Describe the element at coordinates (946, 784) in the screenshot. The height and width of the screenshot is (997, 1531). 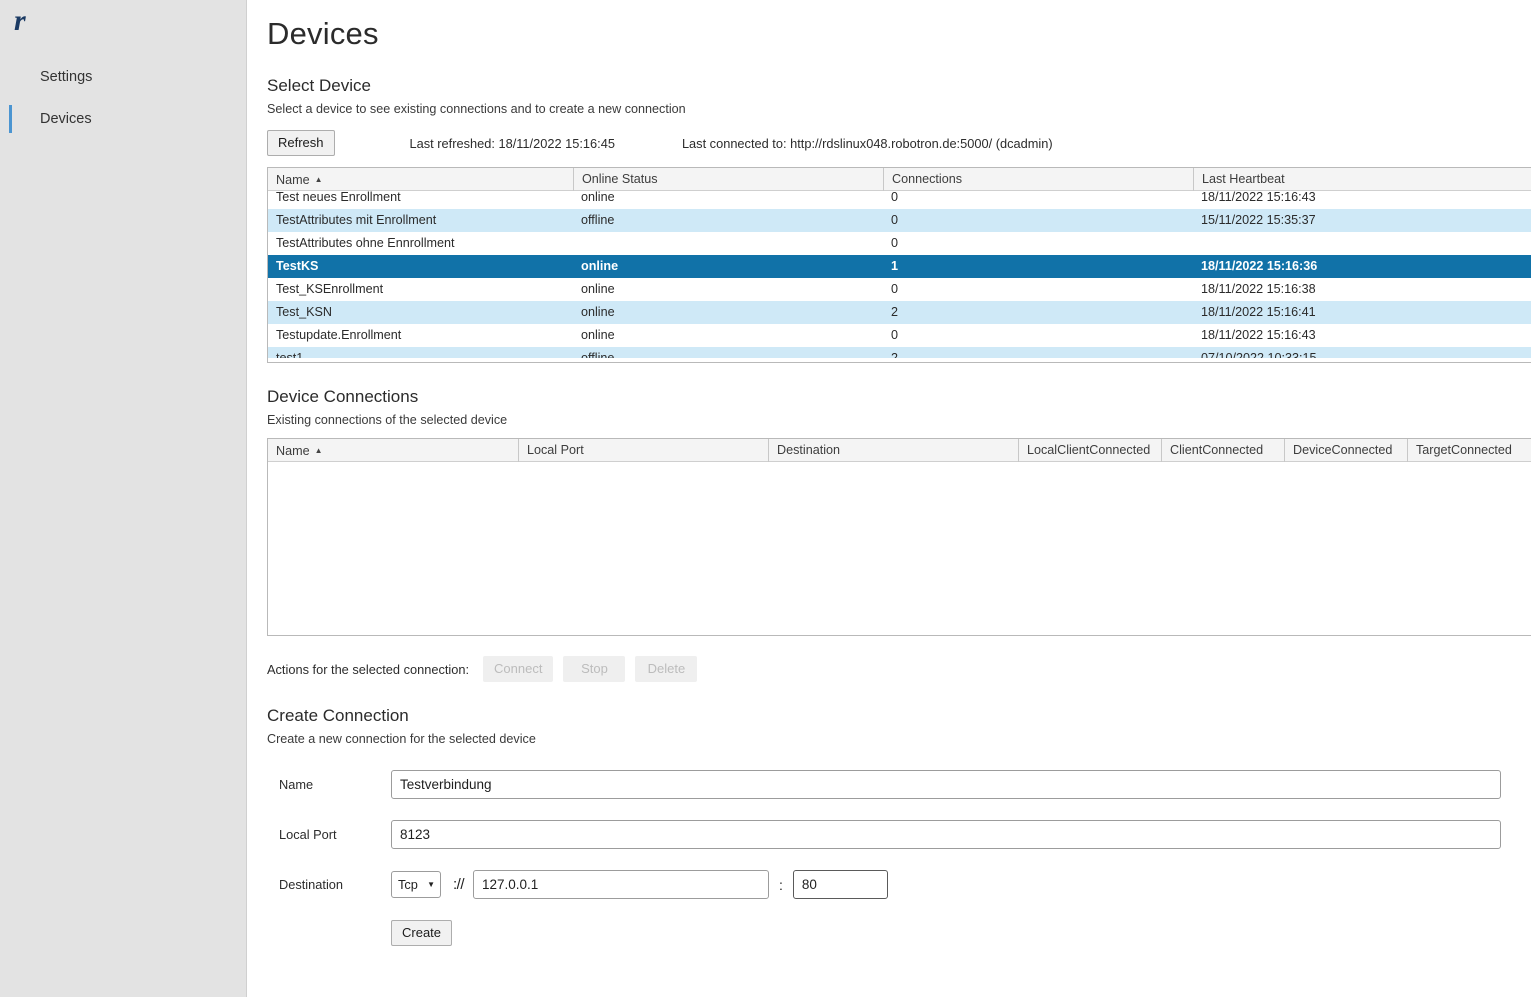
I see `connection-name-input` at that location.